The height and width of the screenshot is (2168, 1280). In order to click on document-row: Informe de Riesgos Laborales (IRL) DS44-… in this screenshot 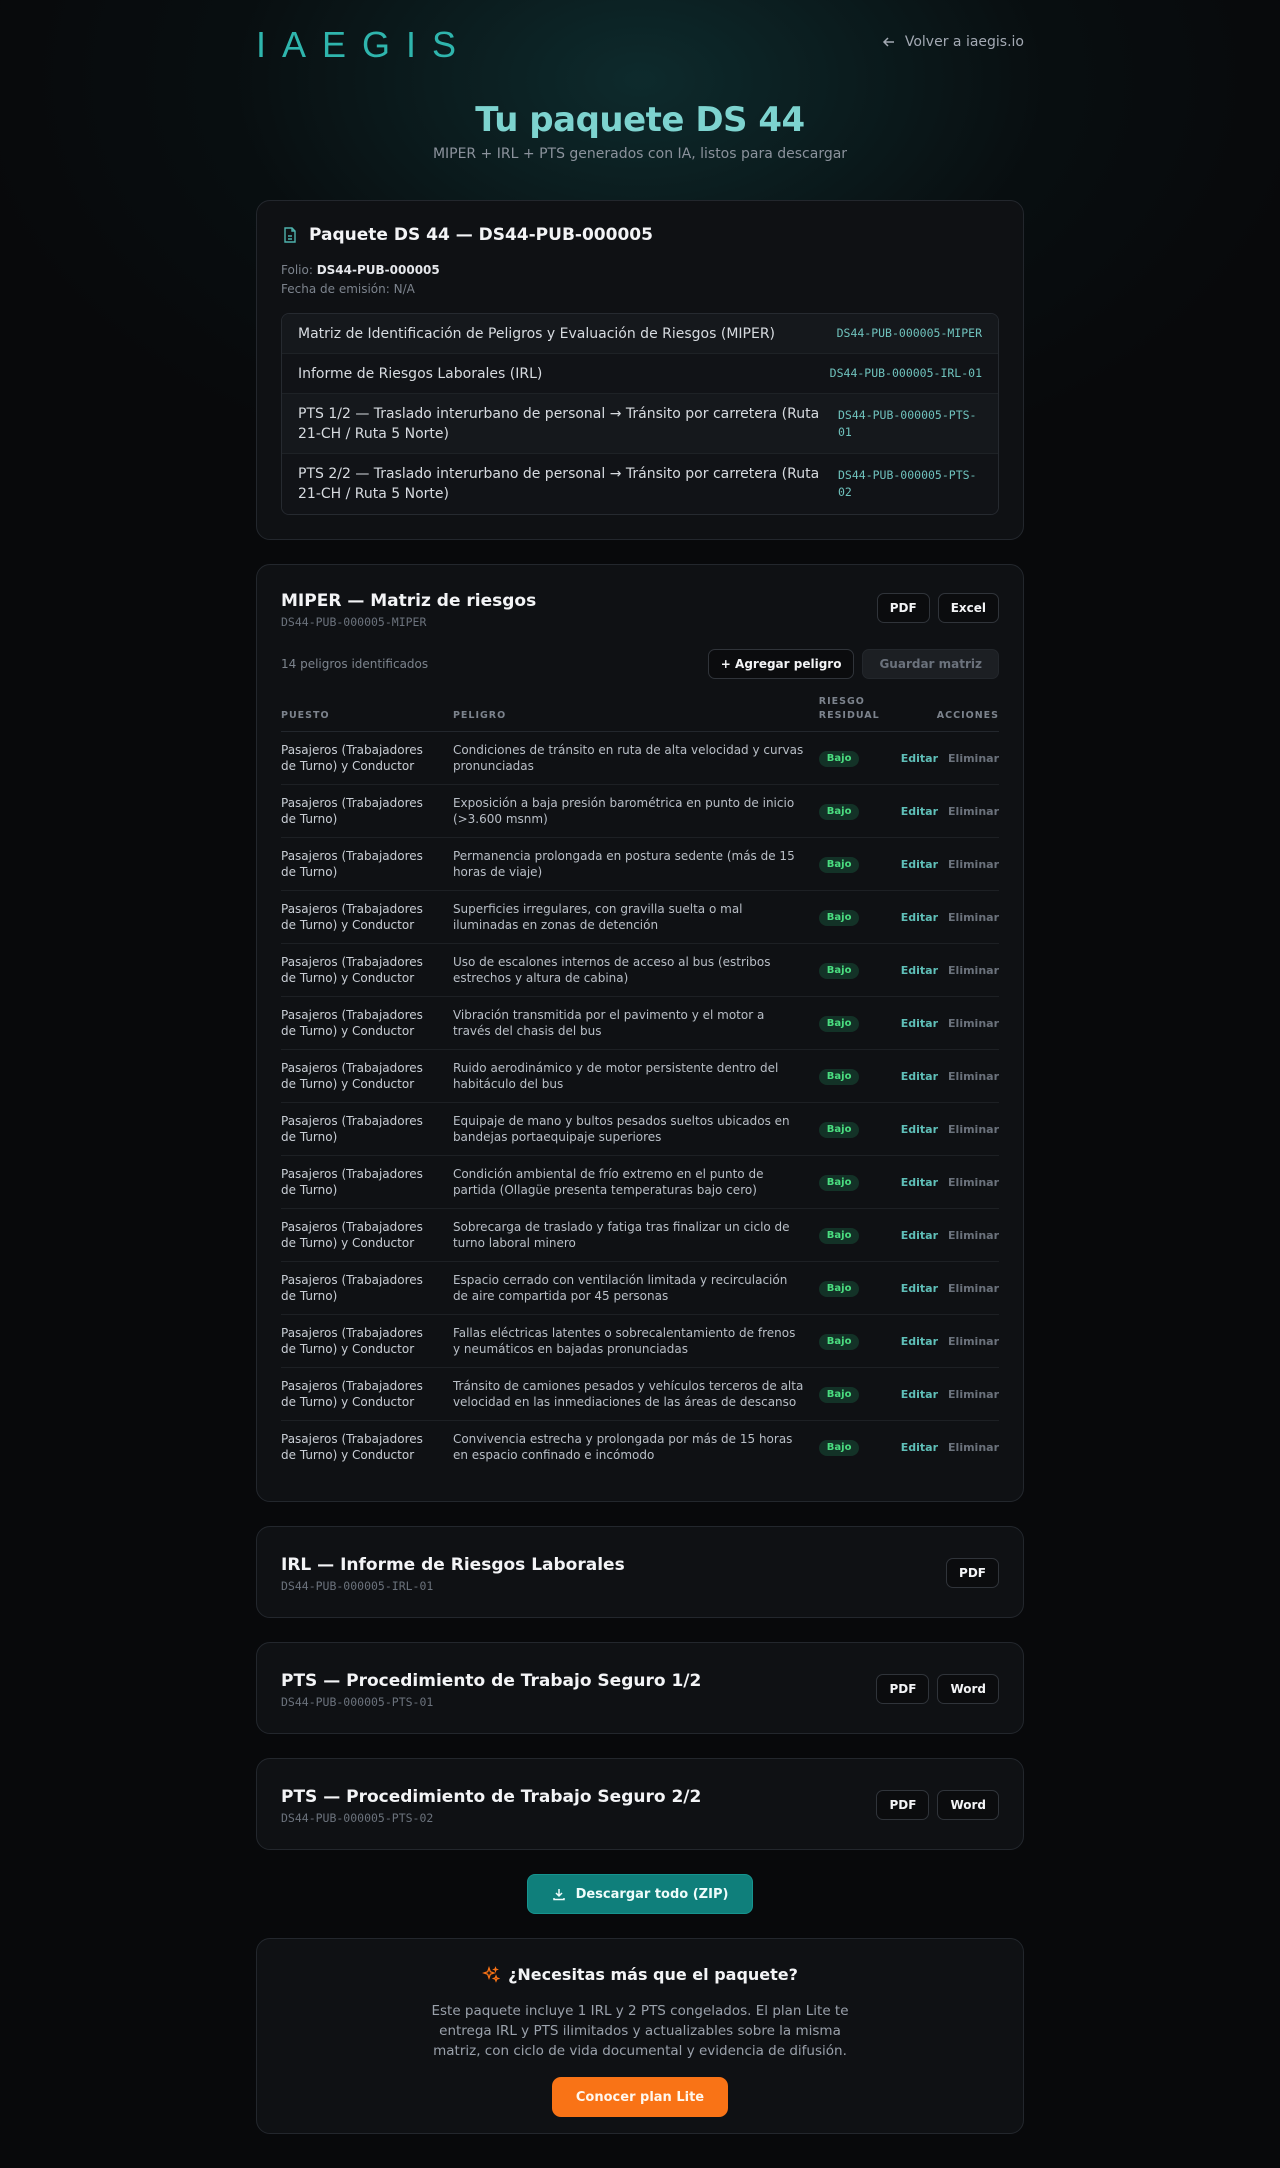, I will do `click(640, 374)`.